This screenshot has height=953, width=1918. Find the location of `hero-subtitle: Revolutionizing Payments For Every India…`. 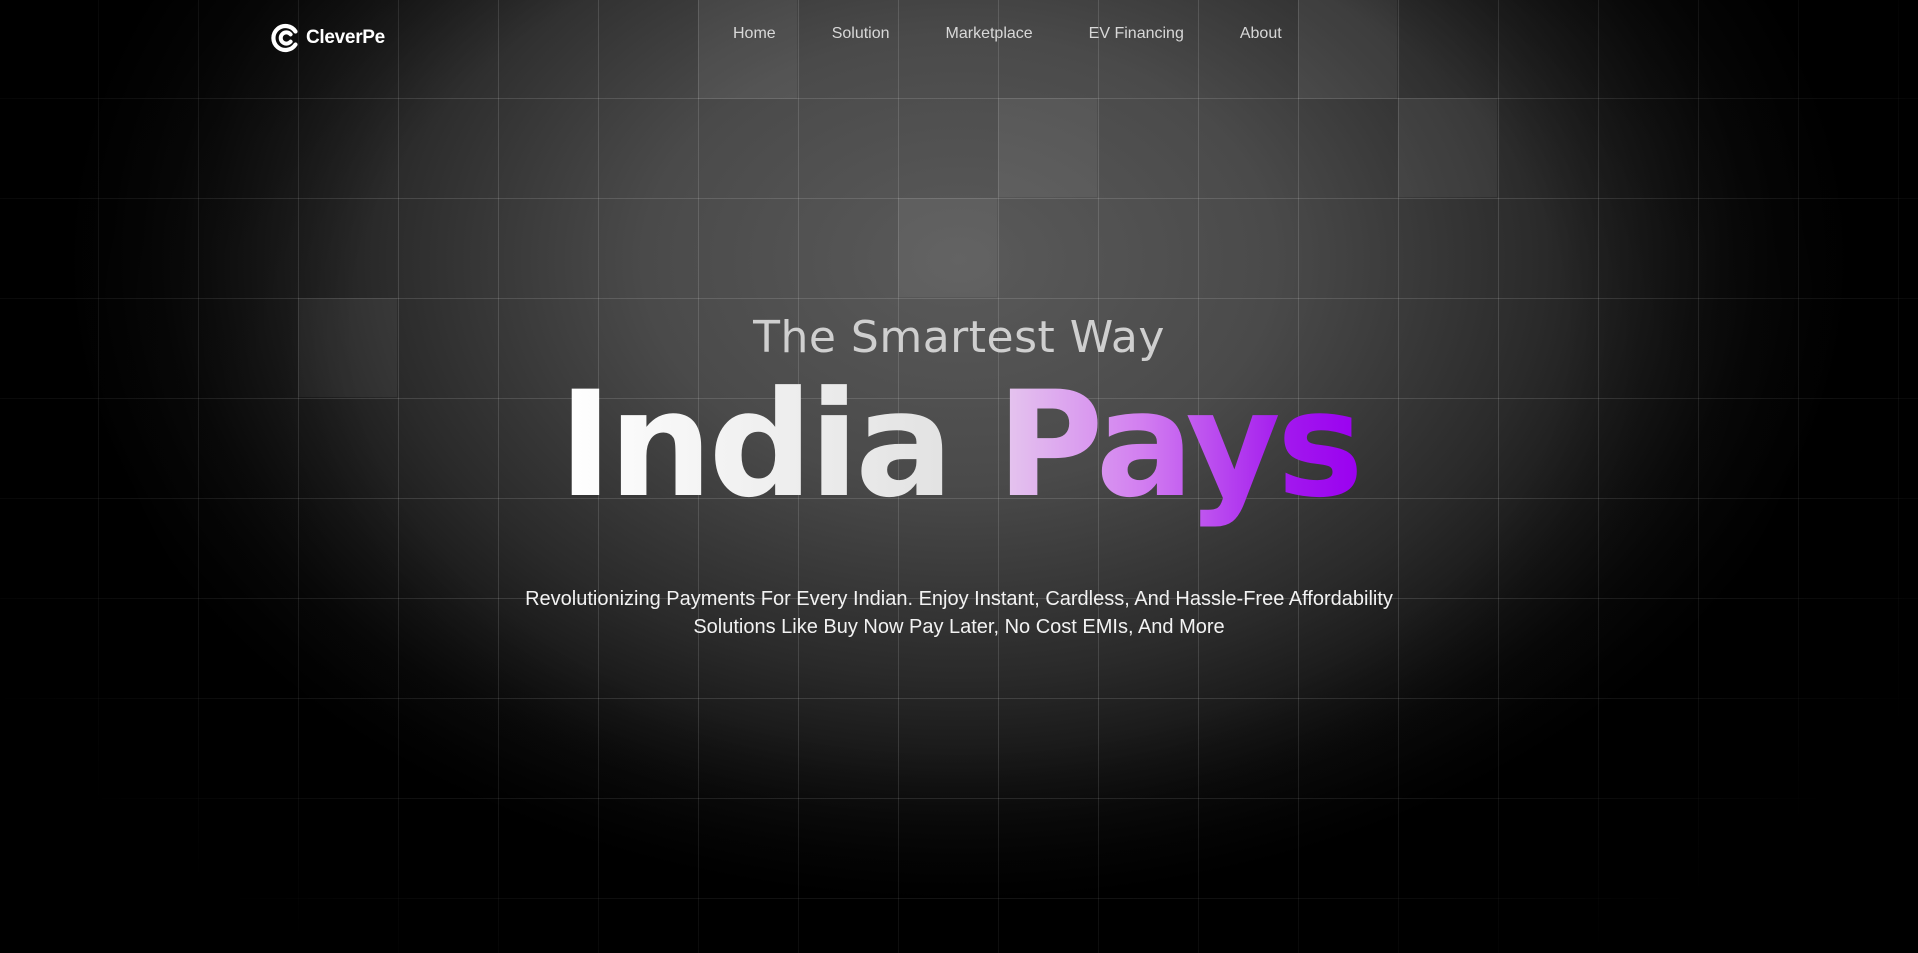

hero-subtitle: Revolutionizing Payments For Every India… is located at coordinates (959, 613).